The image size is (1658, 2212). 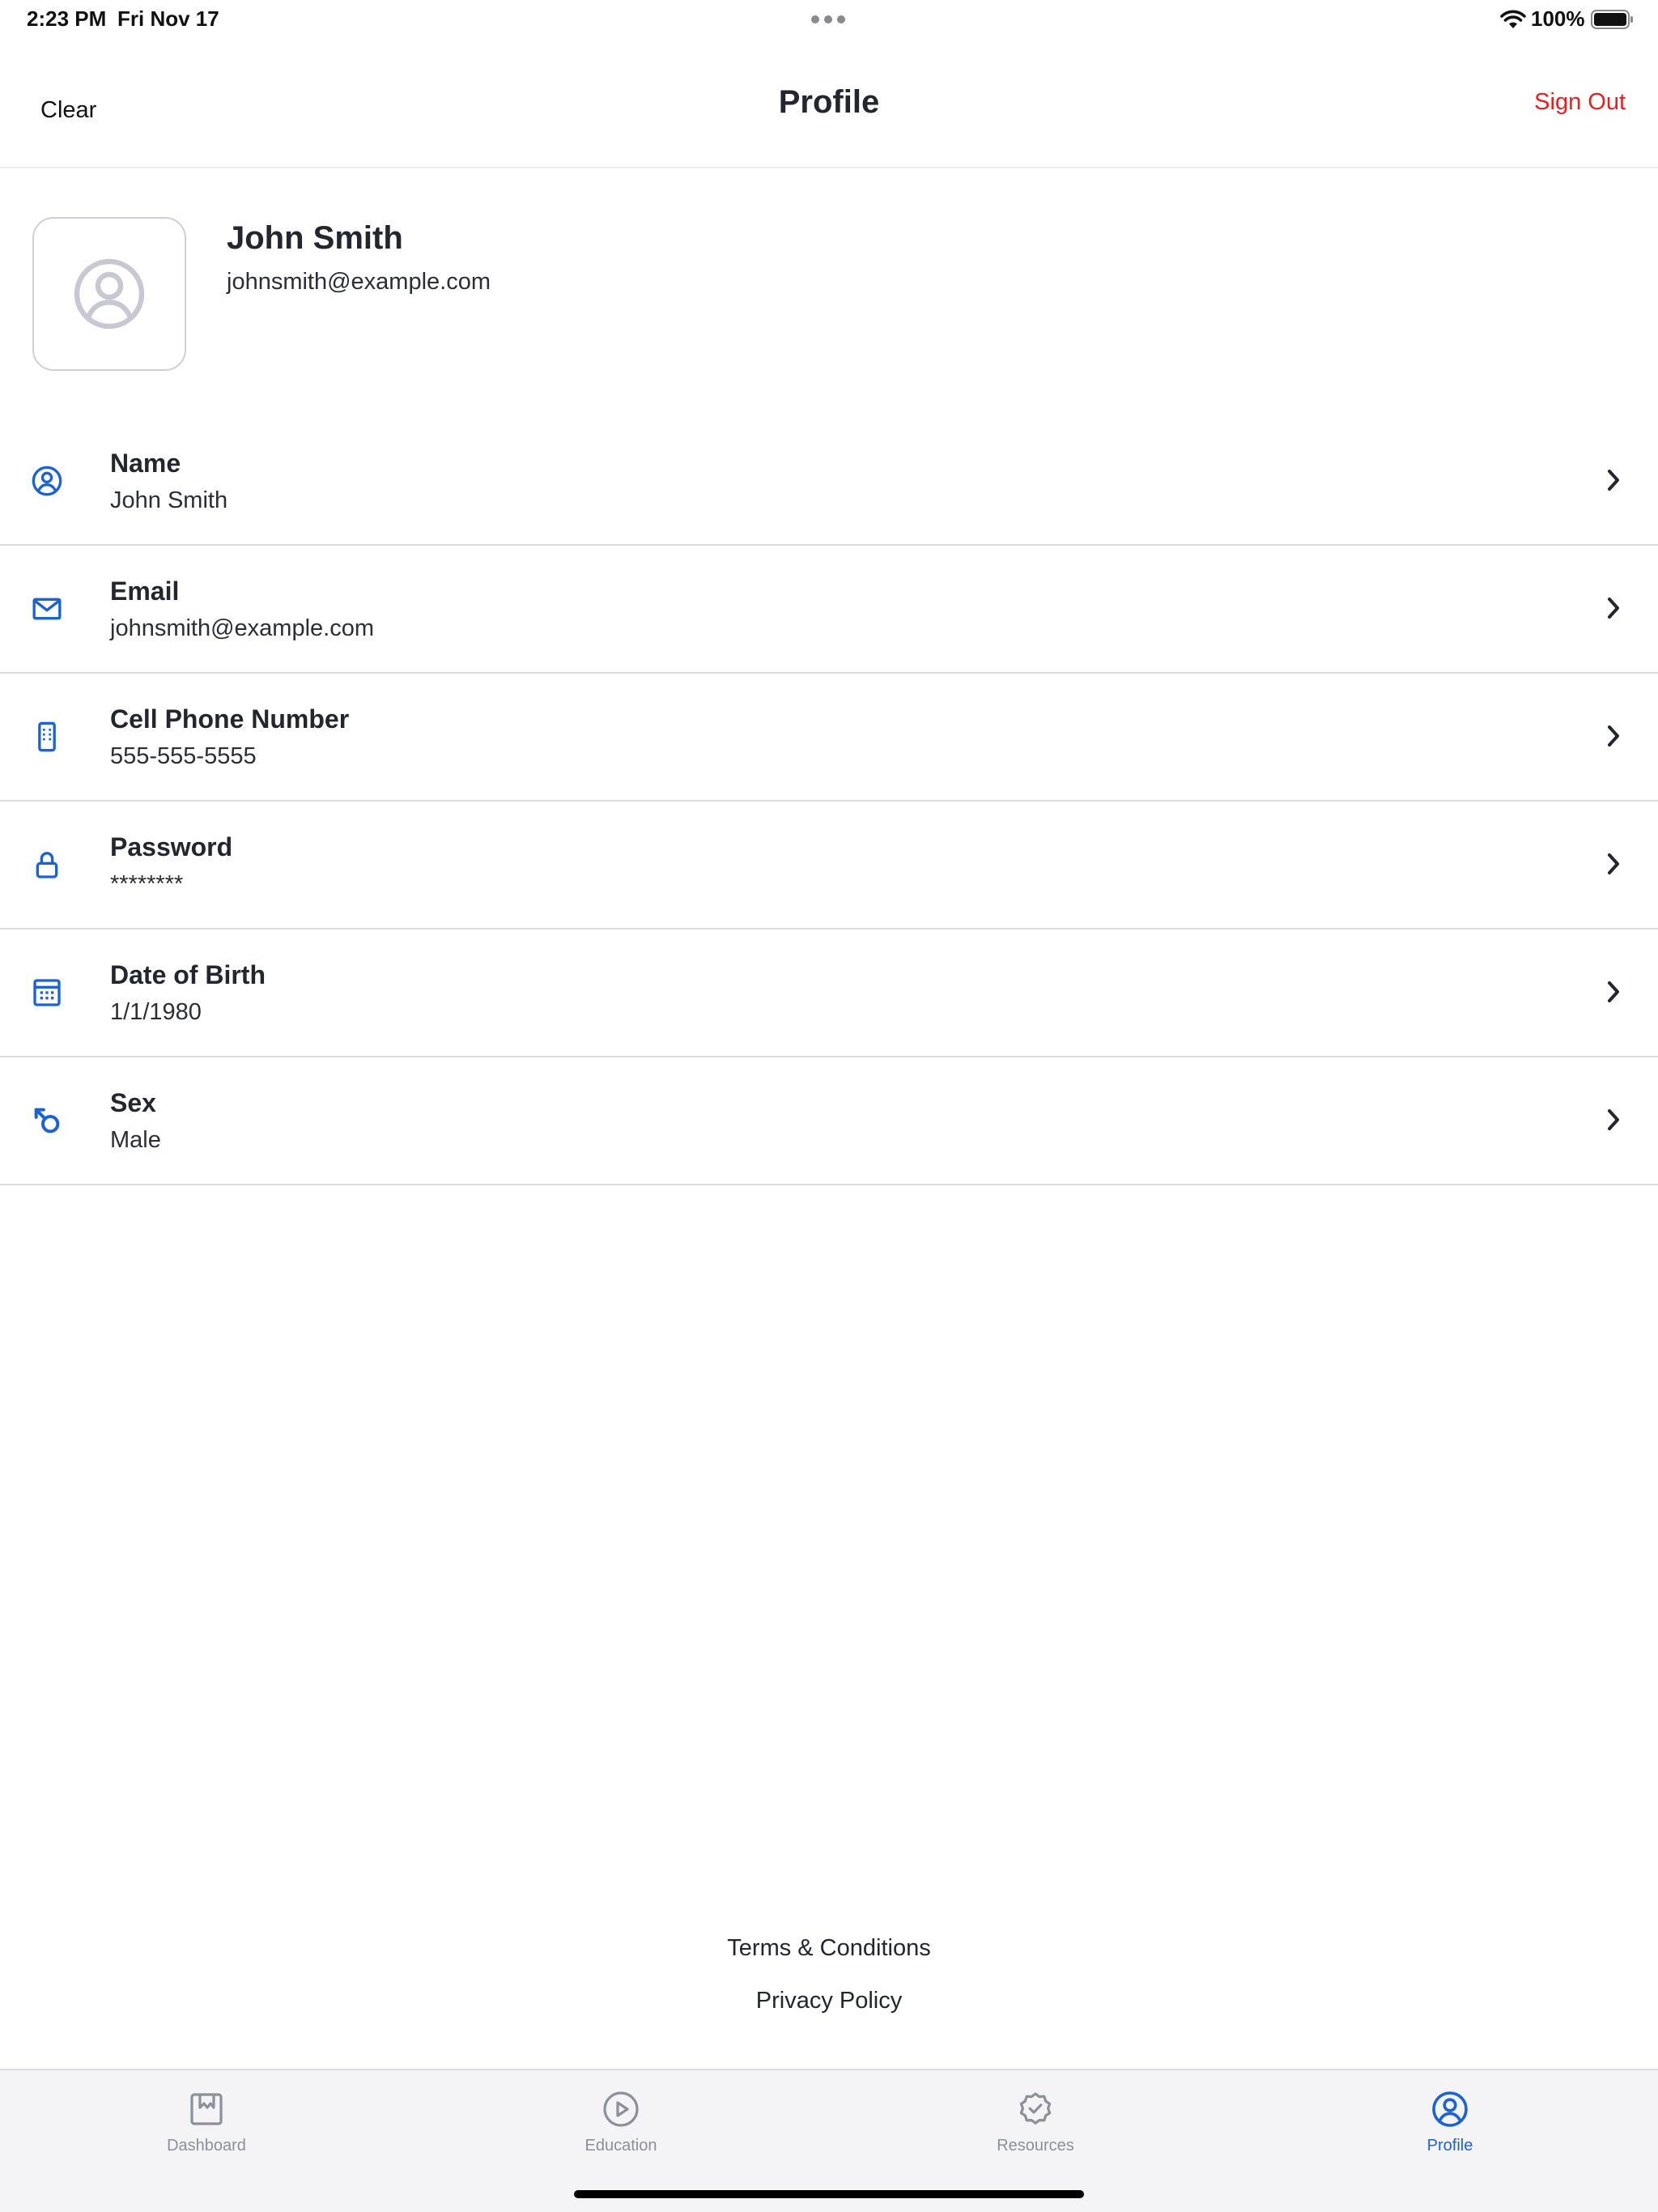 I want to click on name-row: Name John Smith, so click(x=829, y=482).